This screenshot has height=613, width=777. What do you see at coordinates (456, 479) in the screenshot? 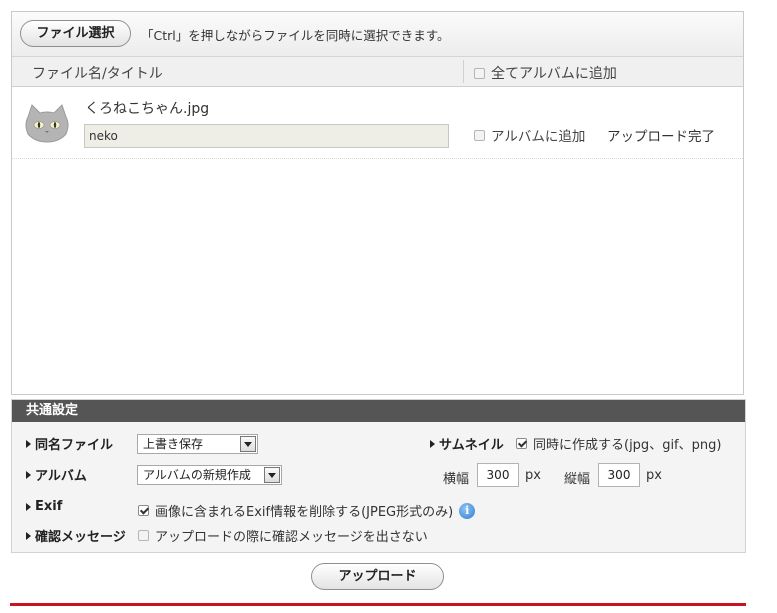
I see `thumbnail-width-label: 横幅` at bounding box center [456, 479].